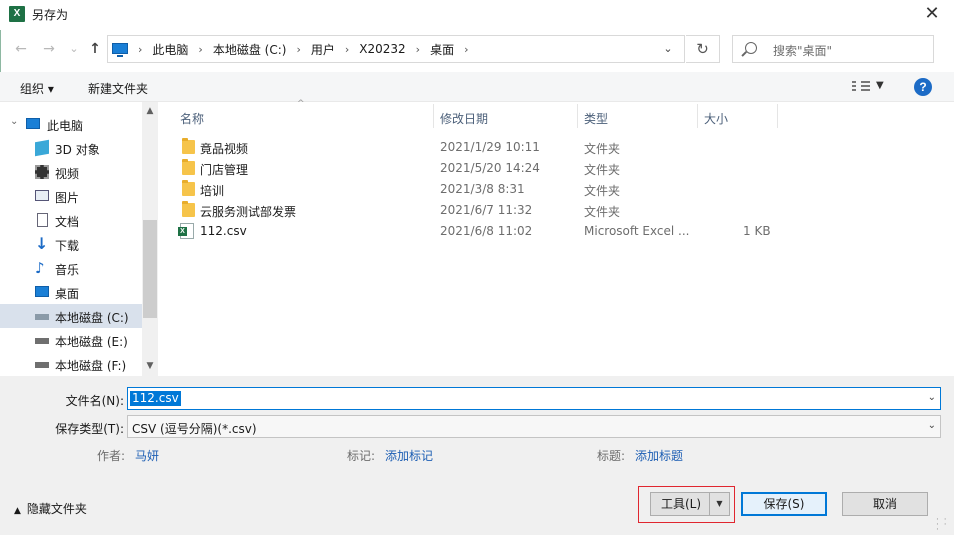  Describe the element at coordinates (703, 49) in the screenshot. I see `refresh-button: ↻` at that location.